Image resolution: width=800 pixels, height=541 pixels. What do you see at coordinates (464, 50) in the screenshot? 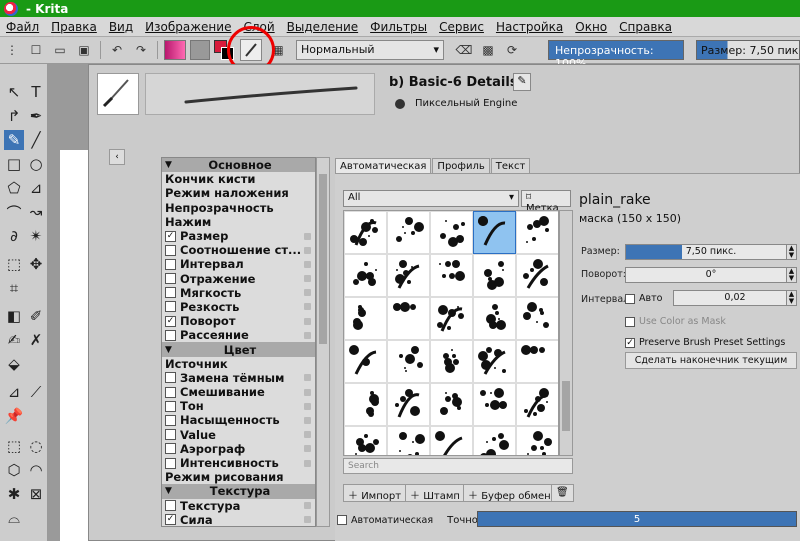
I see `eraser-icon: ⌫` at bounding box center [464, 50].